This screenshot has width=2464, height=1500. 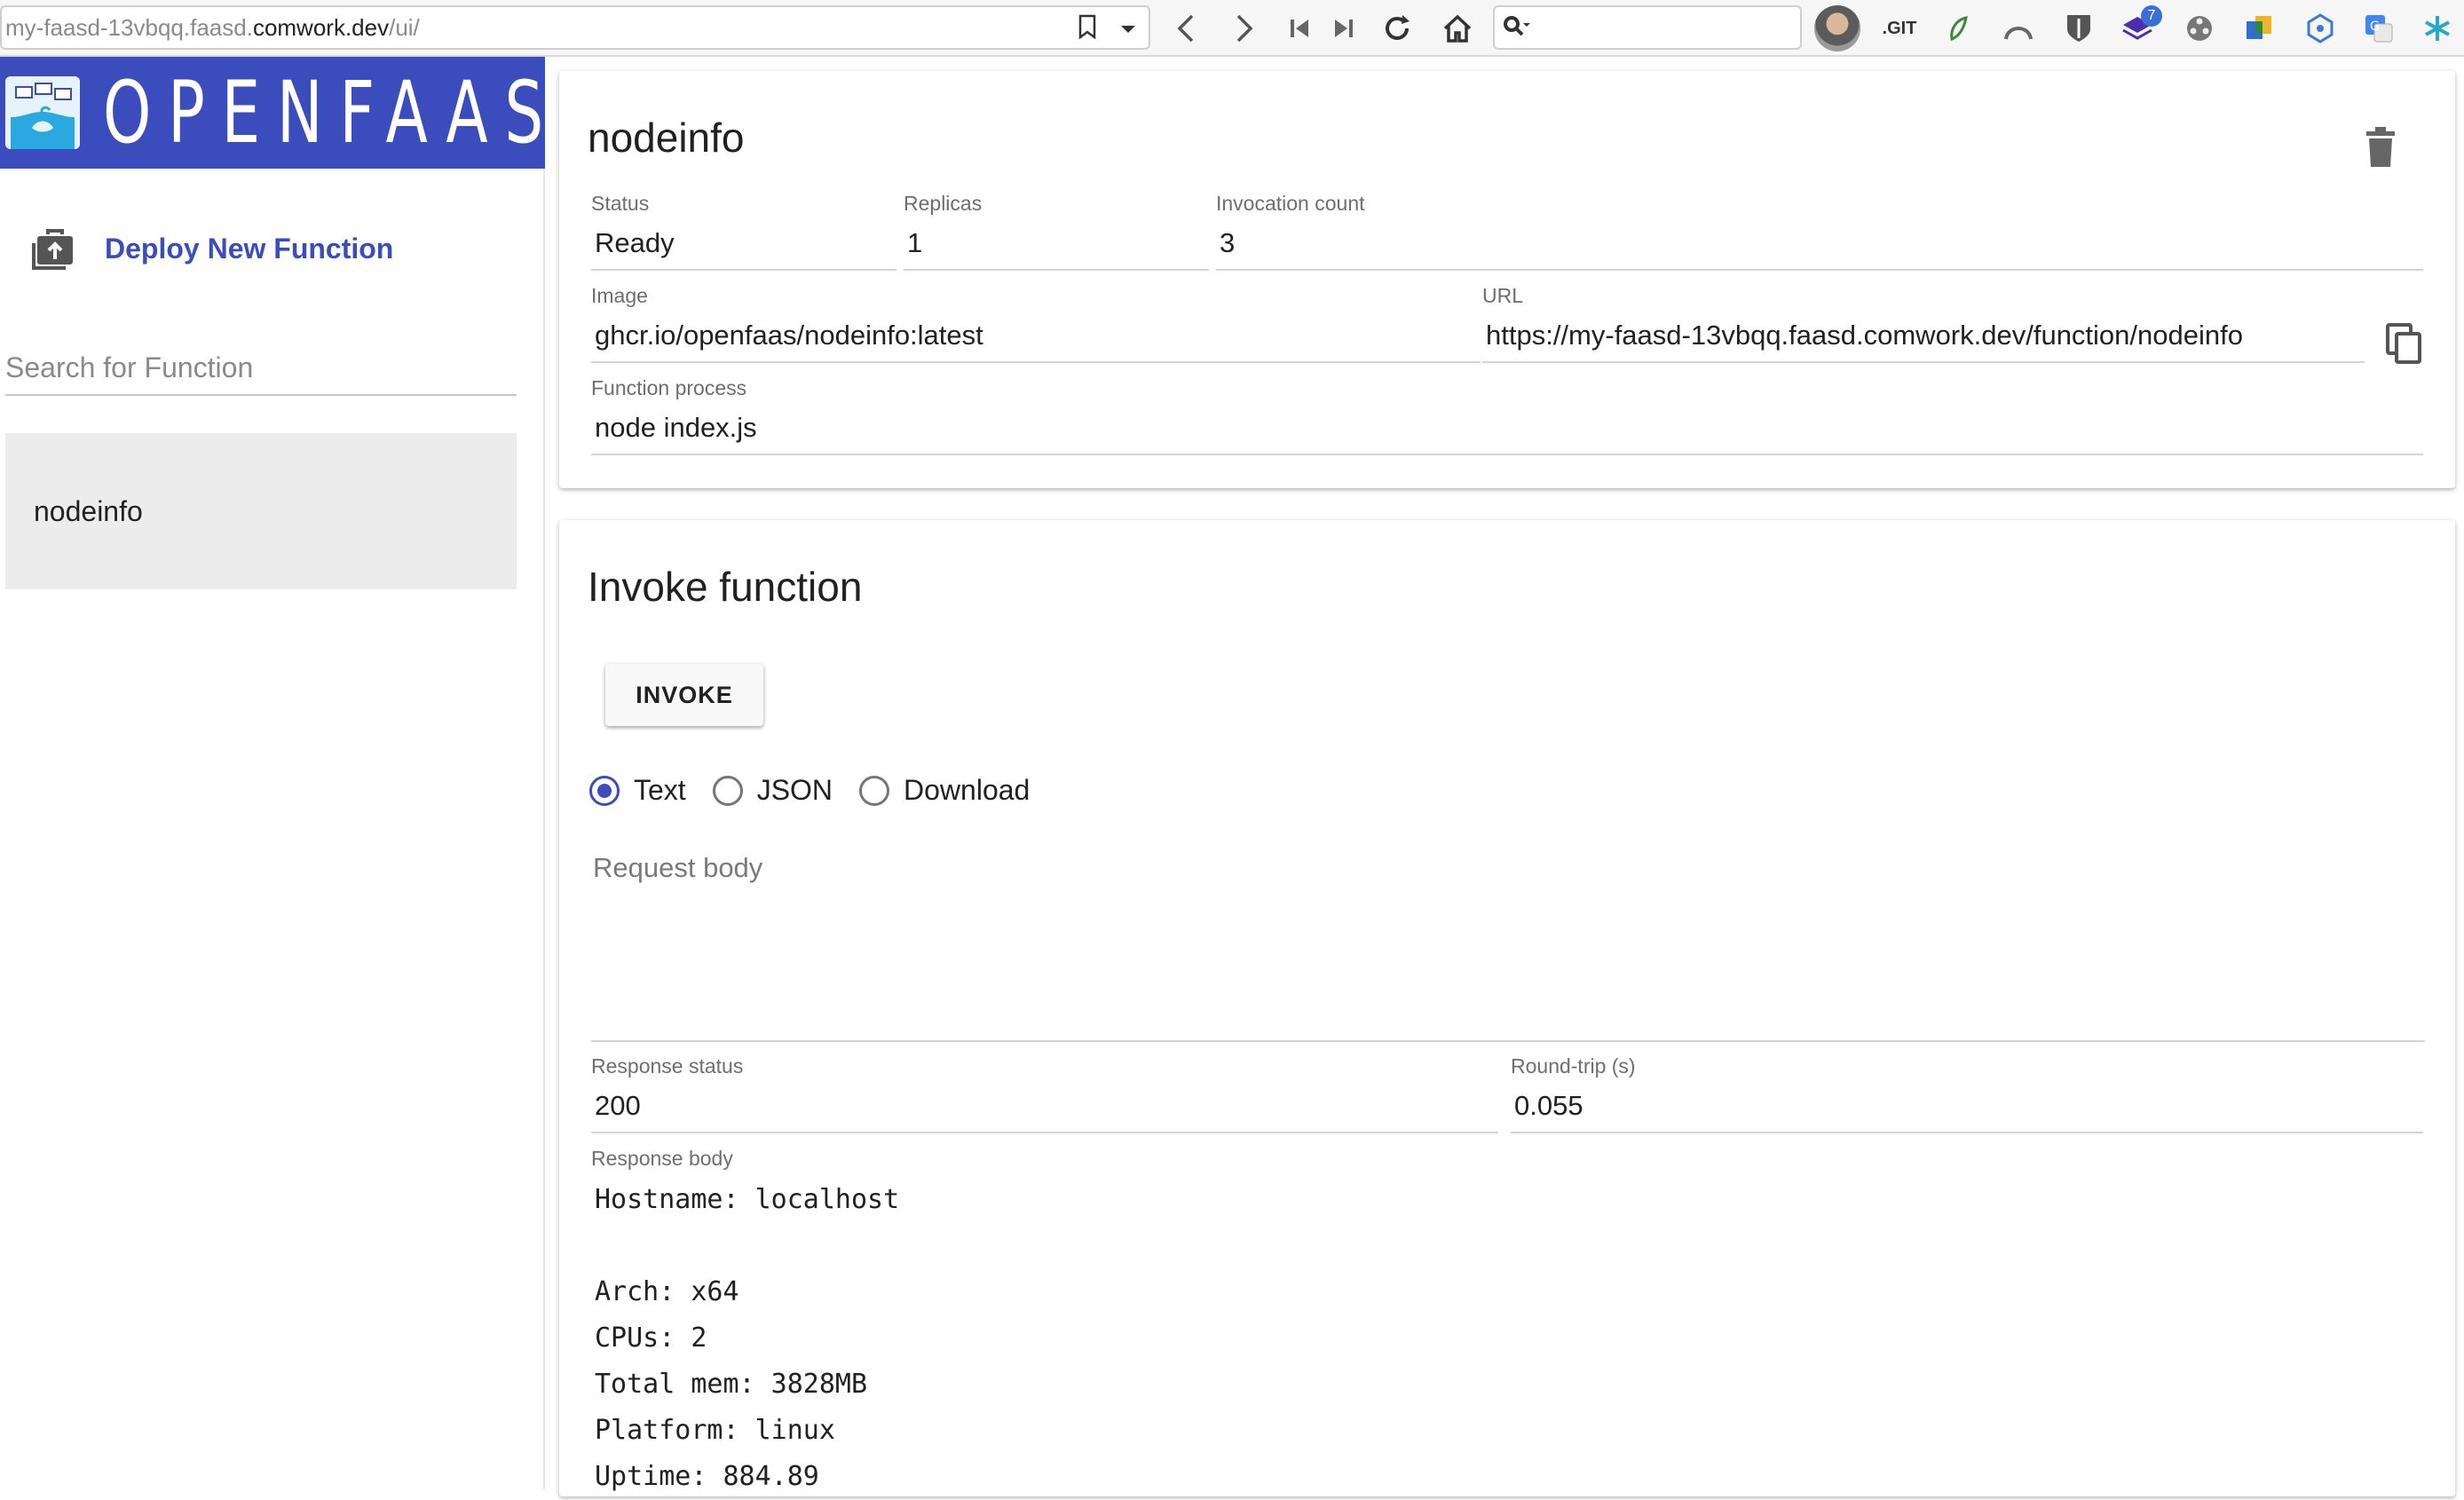 I want to click on bitwarden-shield-icon, so click(x=2079, y=28).